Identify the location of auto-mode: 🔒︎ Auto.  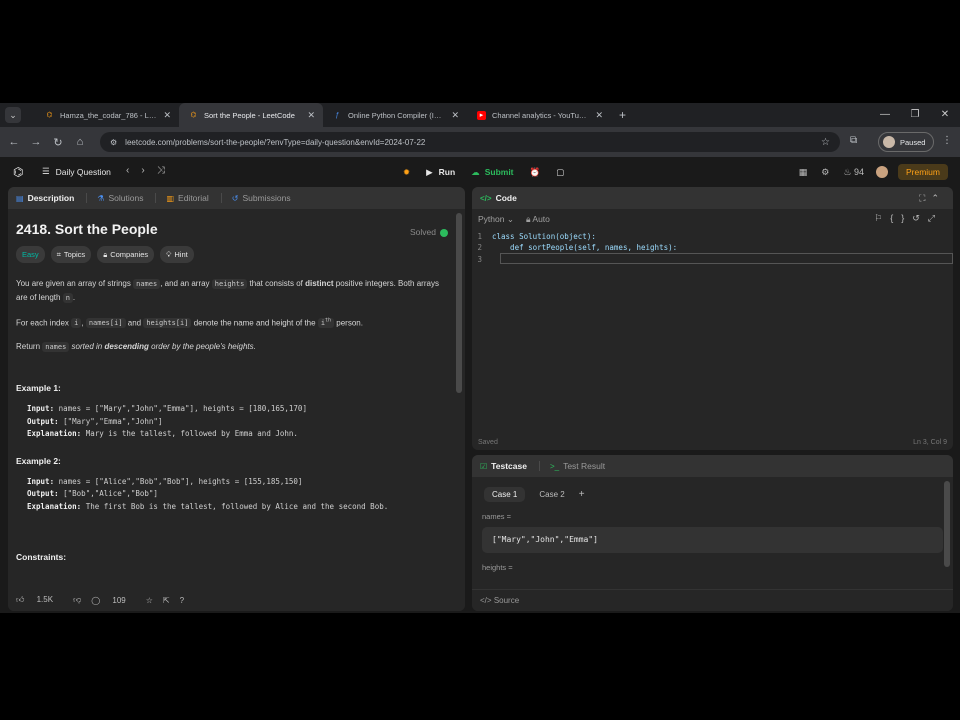
(538, 219).